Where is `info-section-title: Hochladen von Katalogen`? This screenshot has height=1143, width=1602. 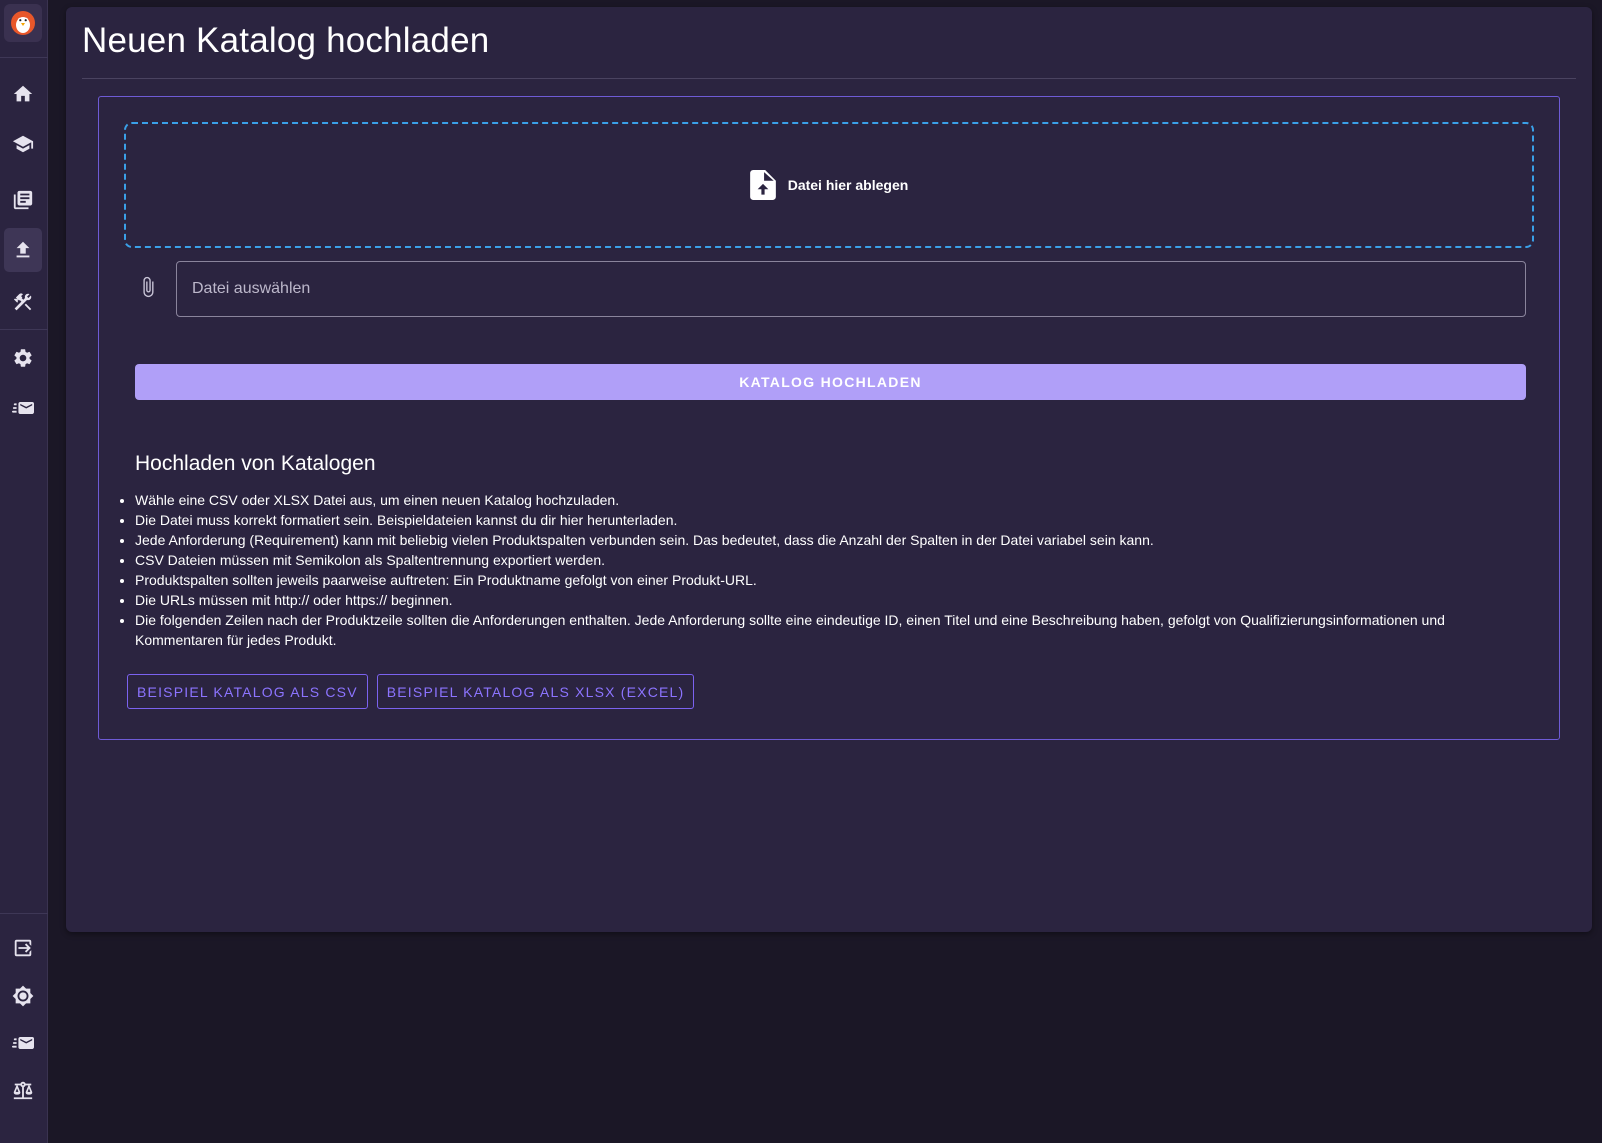
info-section-title: Hochladen von Katalogen is located at coordinates (255, 463).